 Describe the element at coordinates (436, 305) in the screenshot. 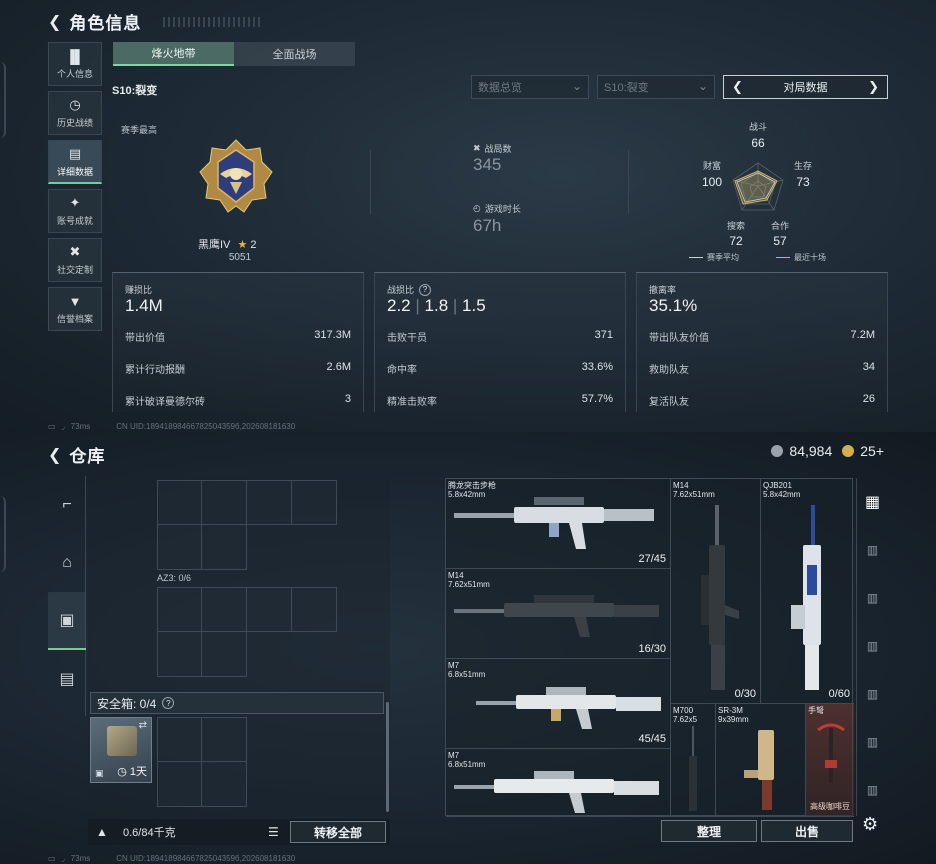

I see `kd-value-2: 1.8` at that location.